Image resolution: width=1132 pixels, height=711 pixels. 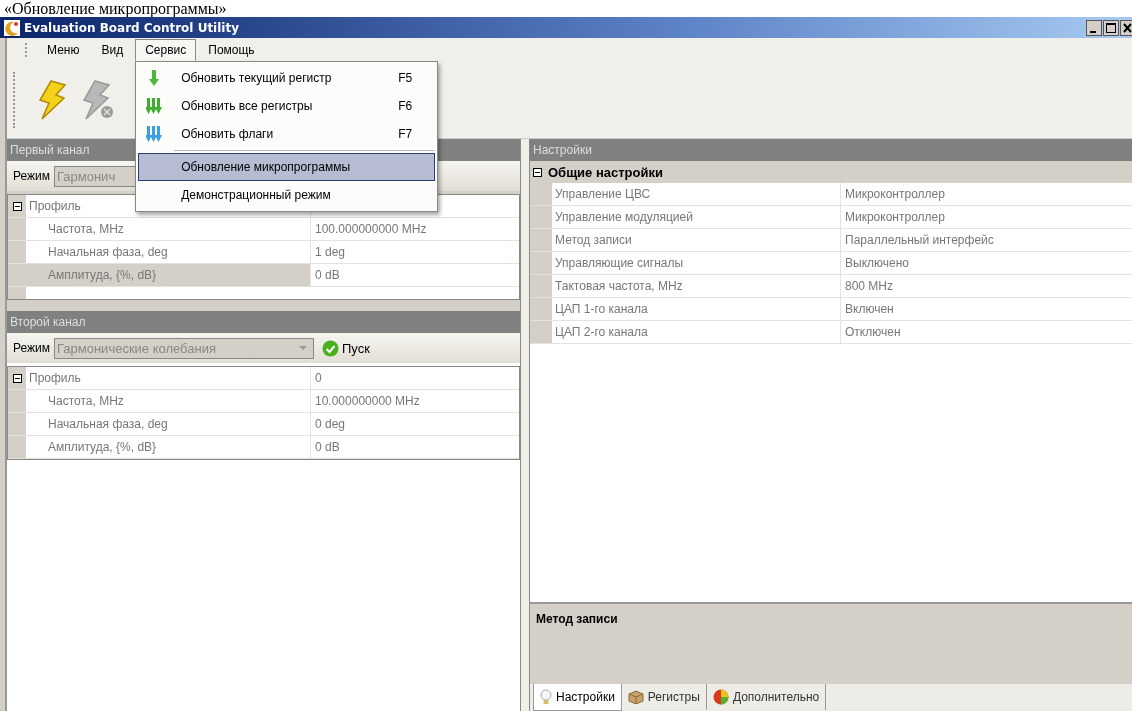 What do you see at coordinates (330, 424) in the screenshot?
I see `property-value: 0 deg` at bounding box center [330, 424].